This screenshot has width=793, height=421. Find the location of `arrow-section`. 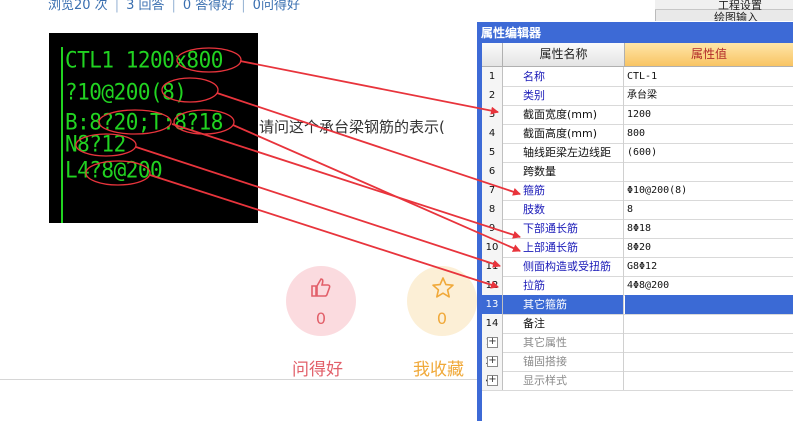

arrow-section is located at coordinates (369, 87).